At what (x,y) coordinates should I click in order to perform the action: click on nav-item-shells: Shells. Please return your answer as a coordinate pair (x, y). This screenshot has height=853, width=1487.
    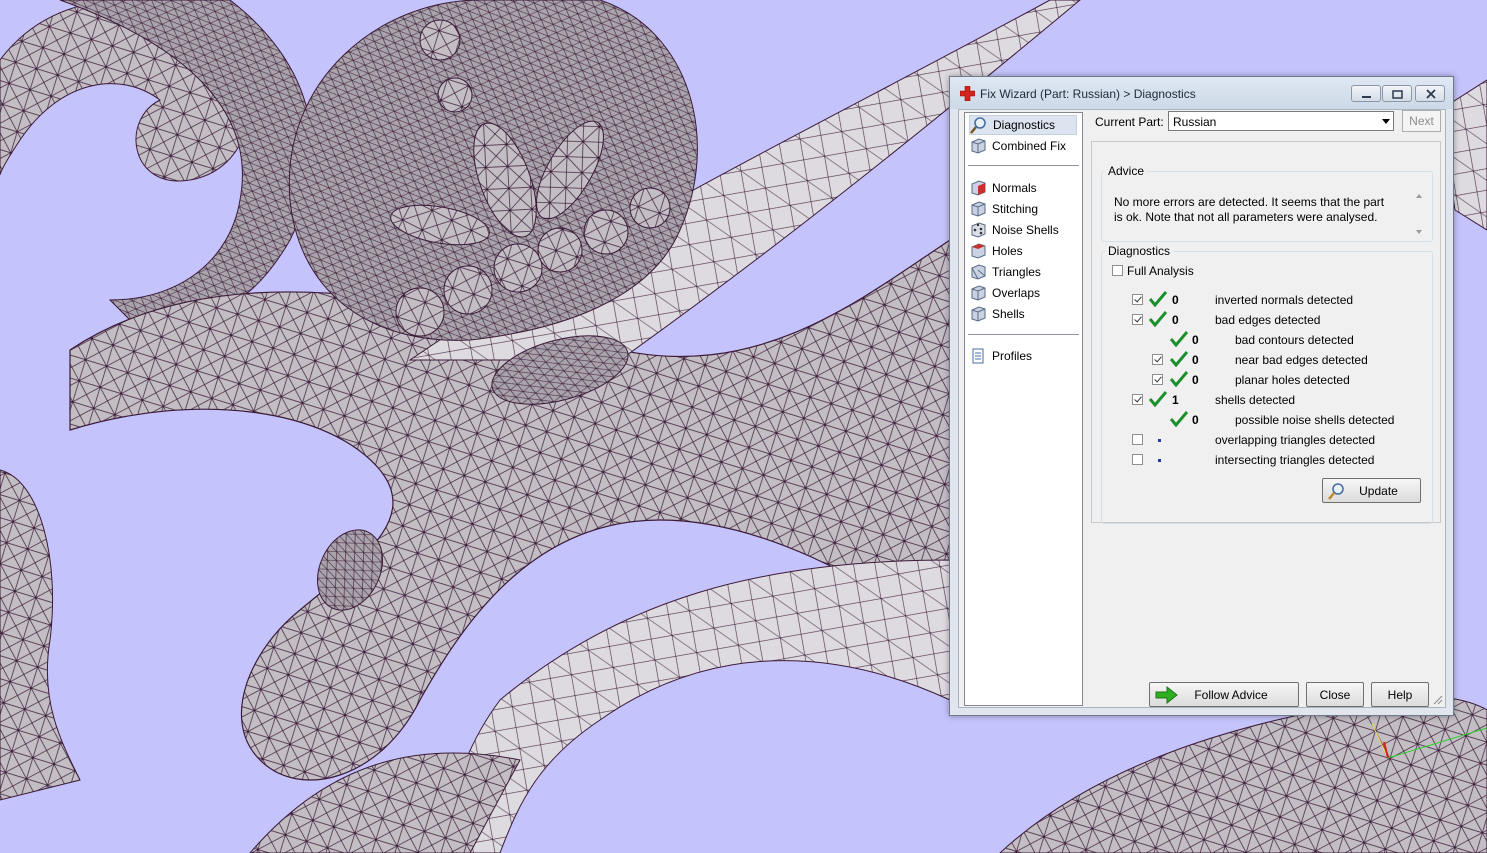
    Looking at the image, I should click on (1023, 314).